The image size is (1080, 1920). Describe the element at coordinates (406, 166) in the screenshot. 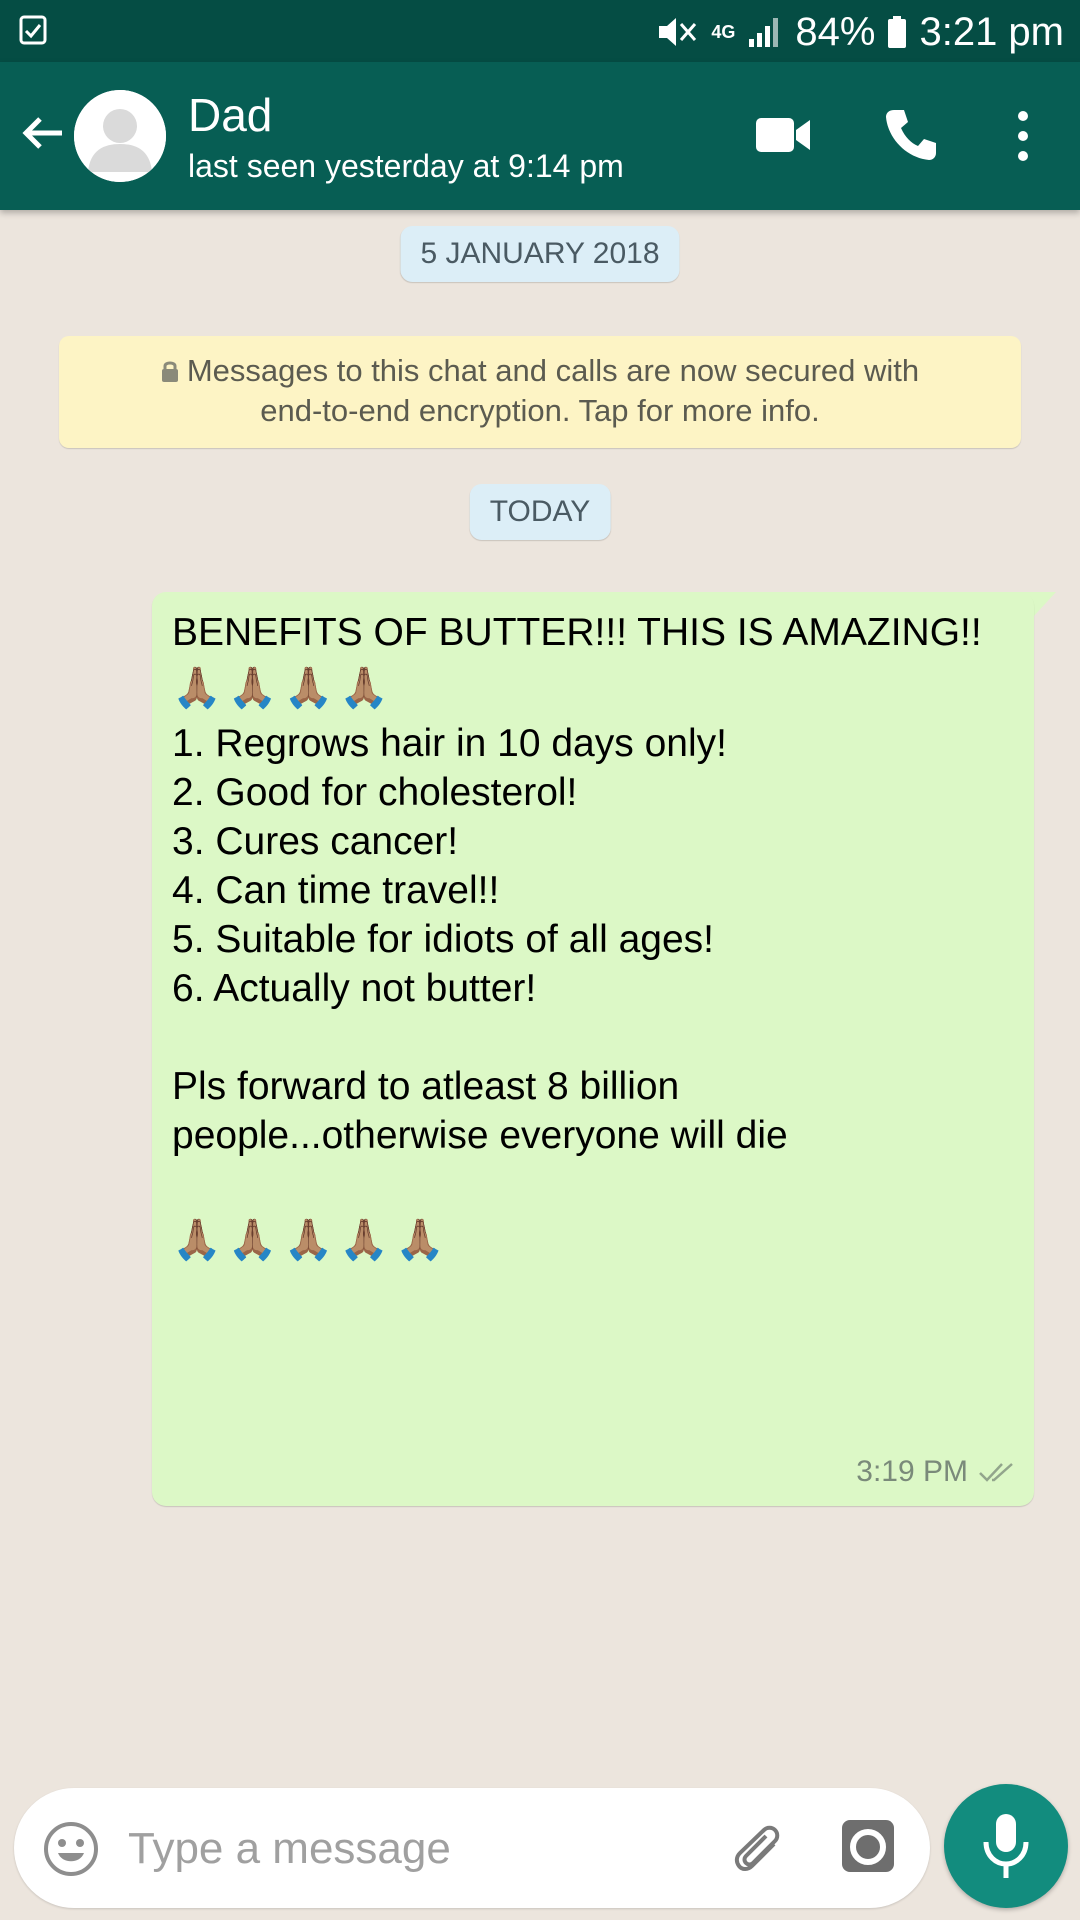

I see `last-seen-status: last seen yesterday at 9:14 pm` at that location.